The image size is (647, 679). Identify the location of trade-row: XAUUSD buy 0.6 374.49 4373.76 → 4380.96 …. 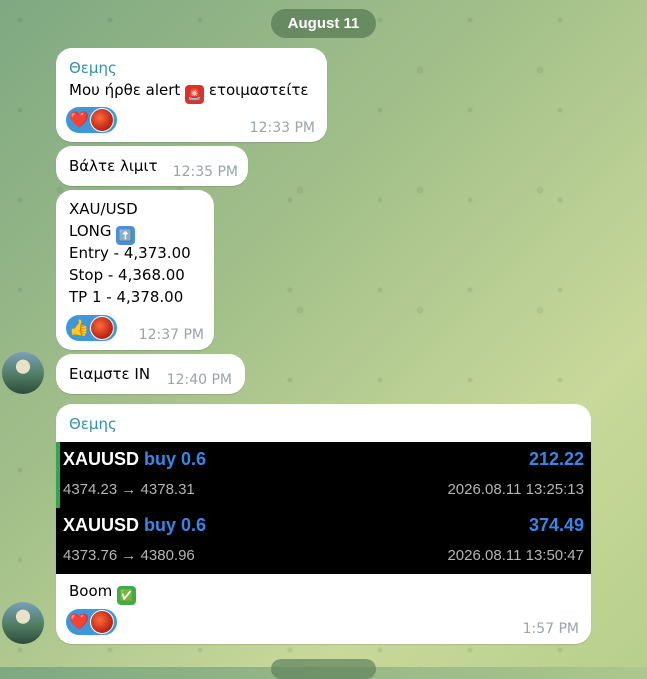
(323, 541).